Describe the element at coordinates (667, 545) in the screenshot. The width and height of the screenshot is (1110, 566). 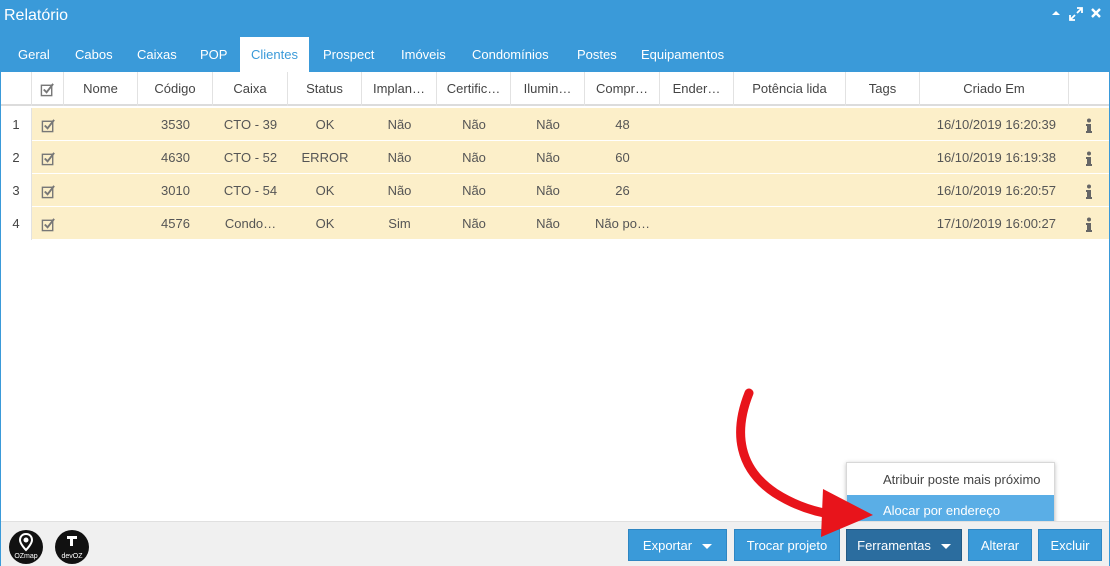
I see `exportar-label: Exportar` at that location.